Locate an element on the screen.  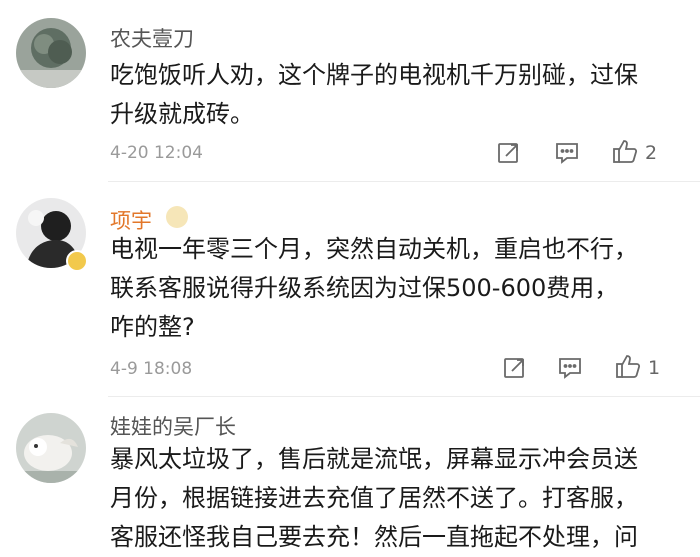
comment-text-line: 升级就成砖。 is located at coordinates (182, 114).